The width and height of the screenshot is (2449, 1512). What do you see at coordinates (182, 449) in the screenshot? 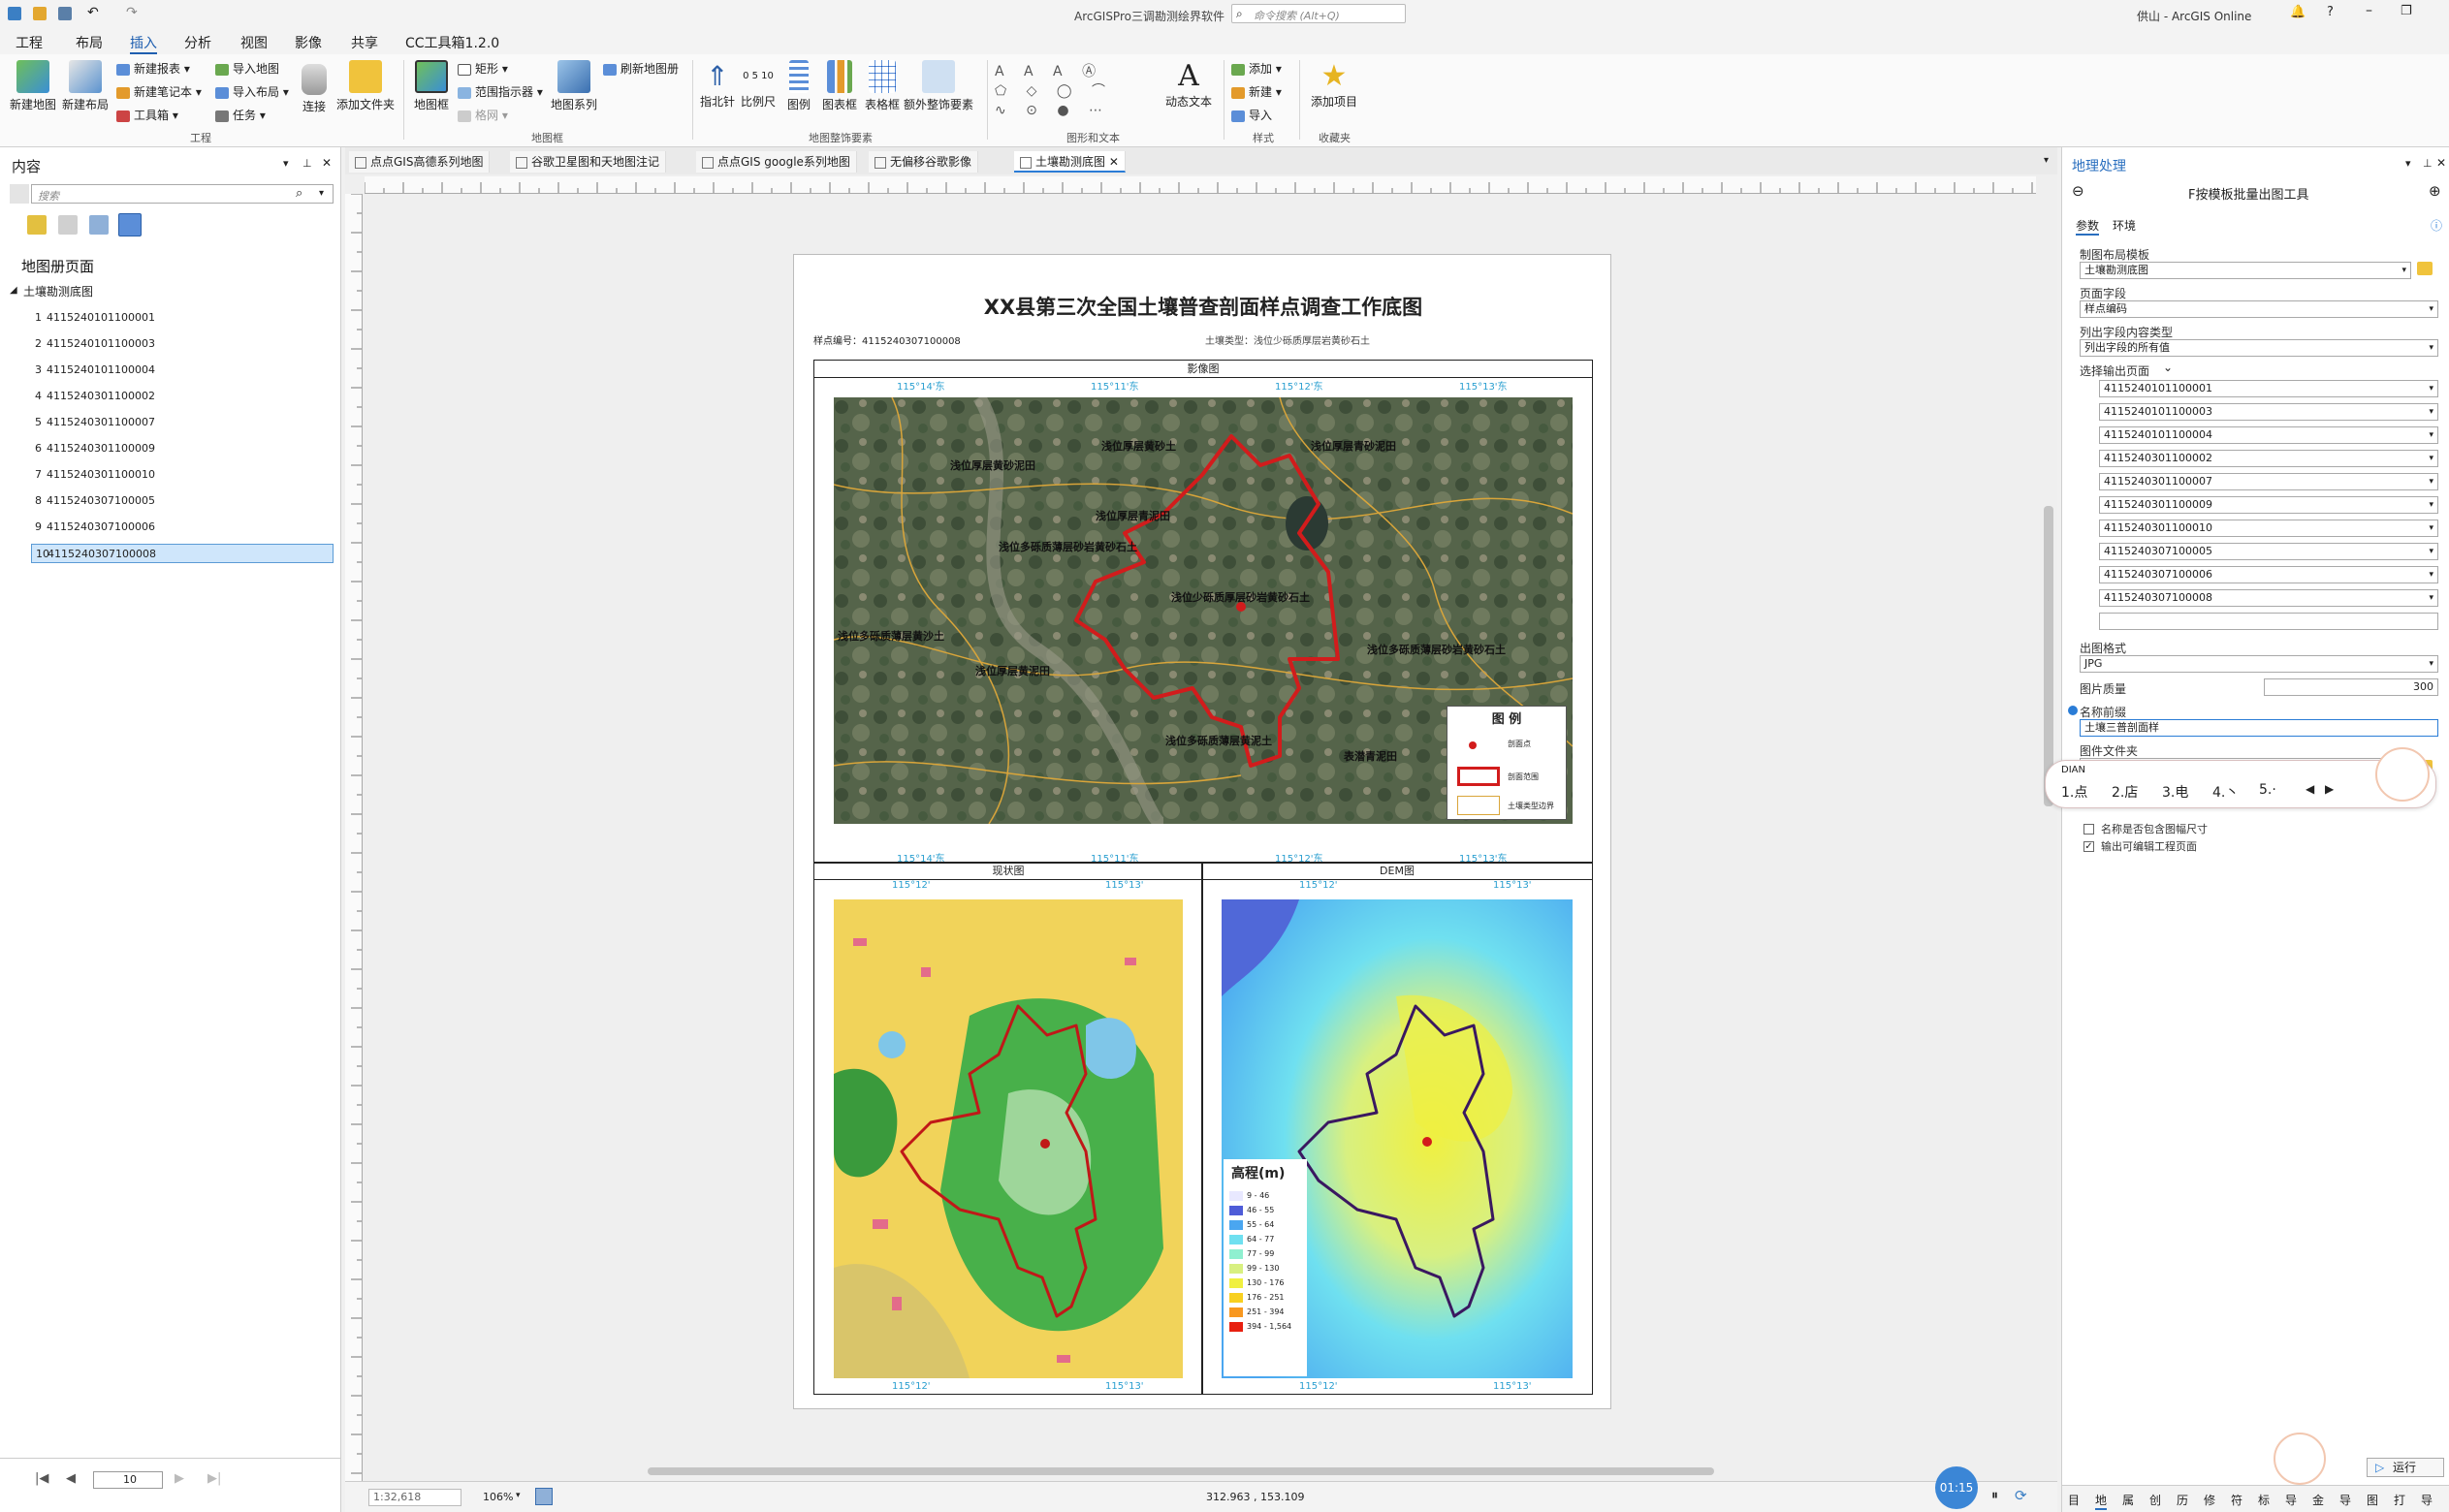
I see `list-item: 6 4115240301100009` at bounding box center [182, 449].